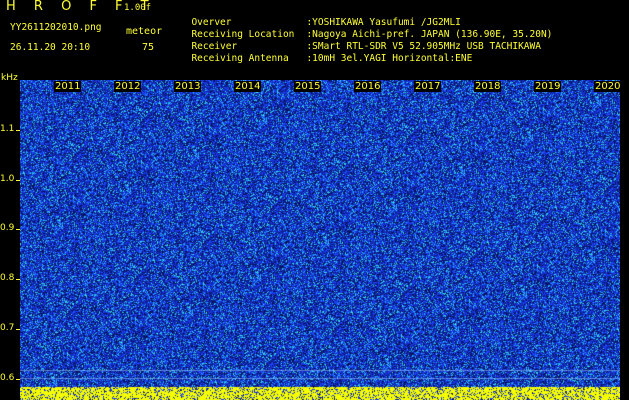 The height and width of the screenshot is (400, 629). Describe the element at coordinates (7, 179) in the screenshot. I see `y-tick-label: 1.0` at that location.